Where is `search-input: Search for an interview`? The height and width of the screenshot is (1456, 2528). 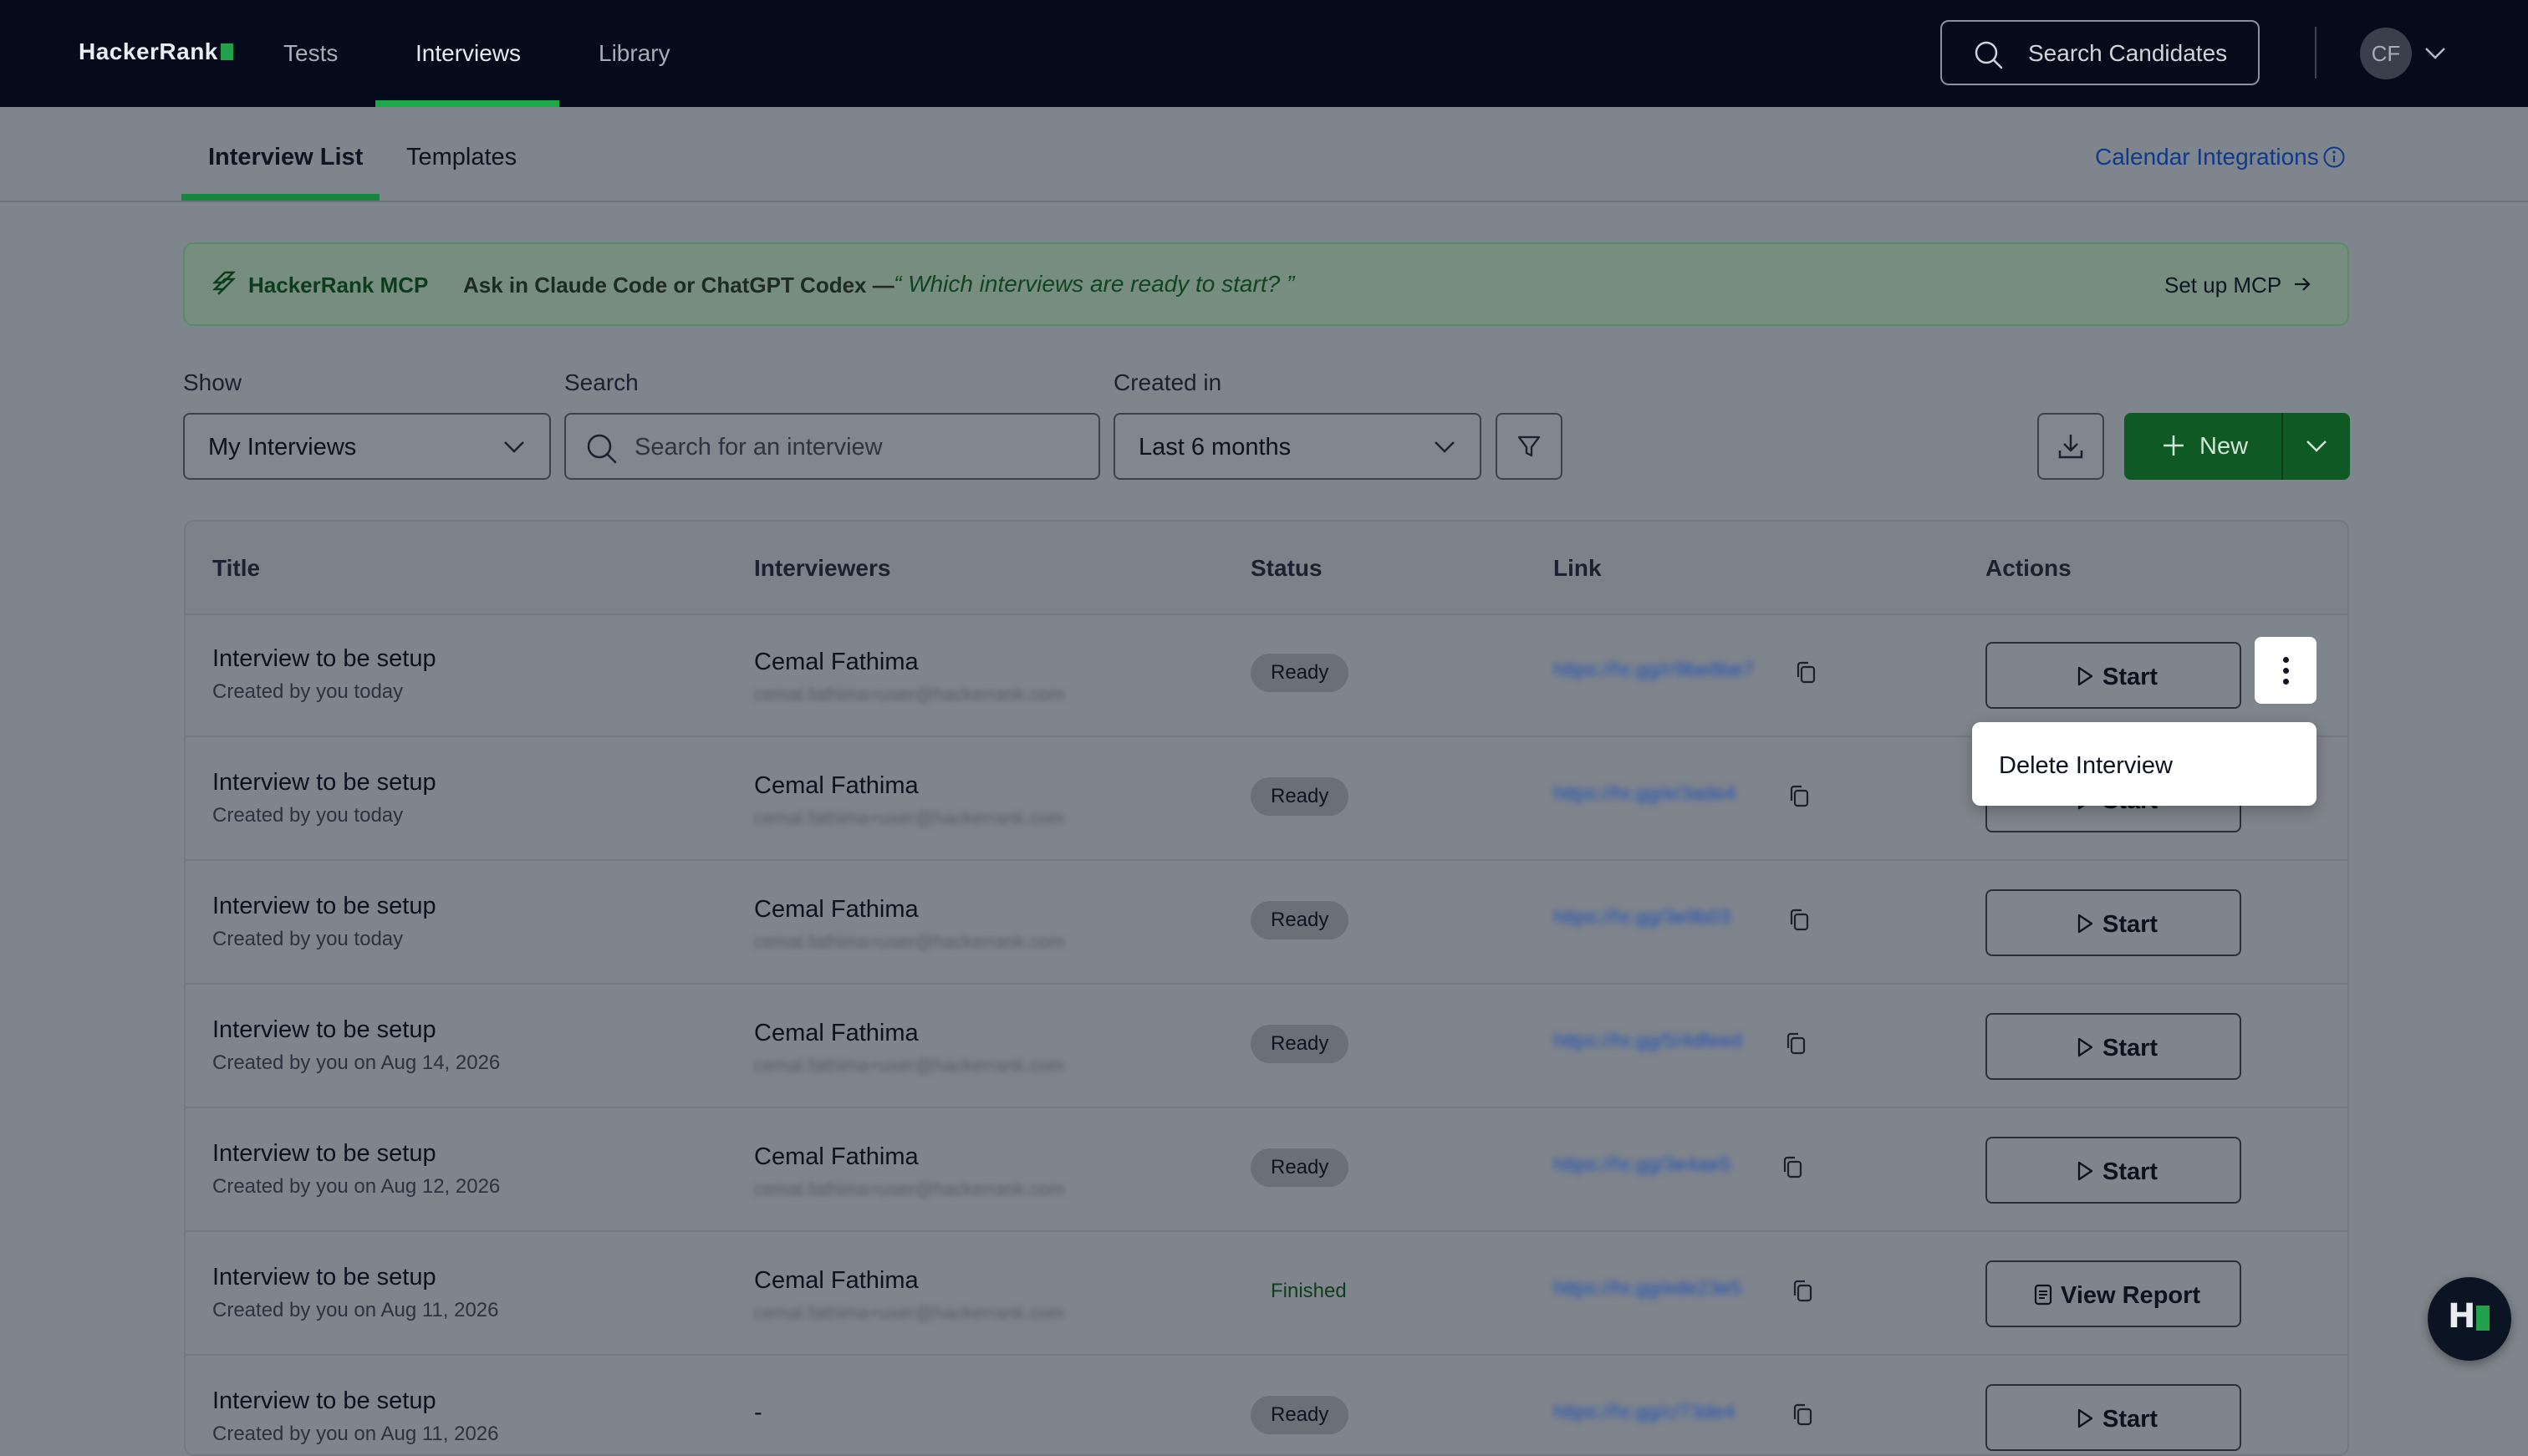 search-input: Search for an interview is located at coordinates (832, 446).